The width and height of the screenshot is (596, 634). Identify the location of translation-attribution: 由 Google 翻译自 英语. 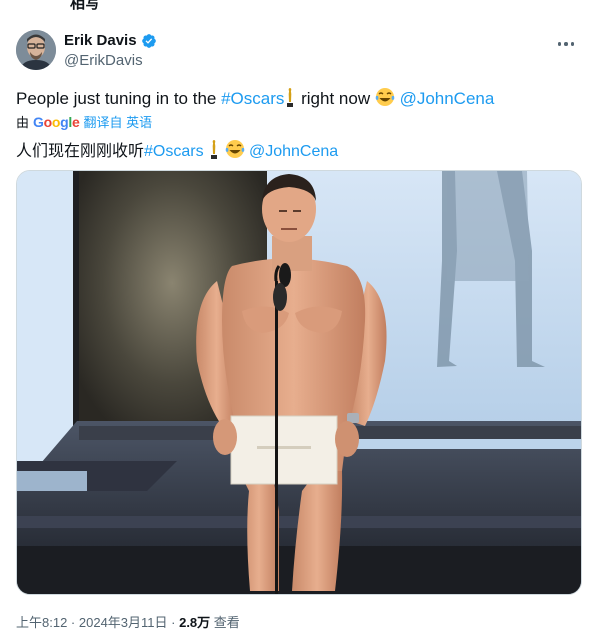
(84, 121).